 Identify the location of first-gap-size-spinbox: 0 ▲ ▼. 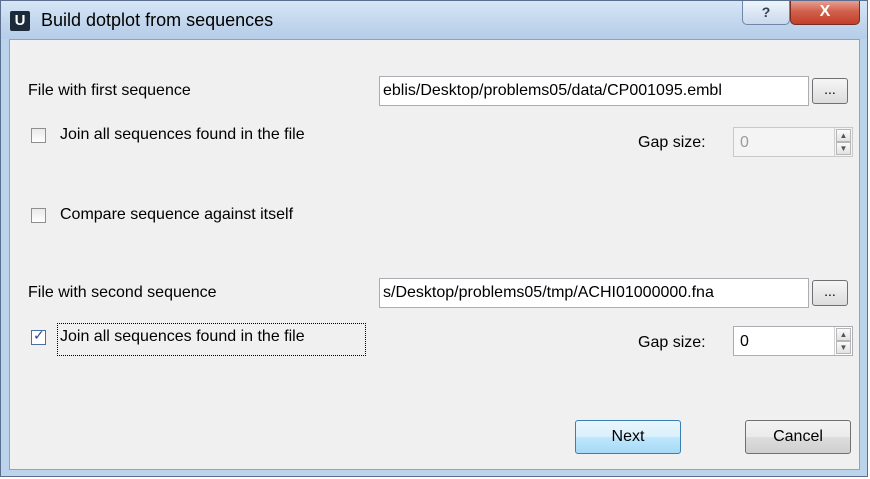
(793, 142).